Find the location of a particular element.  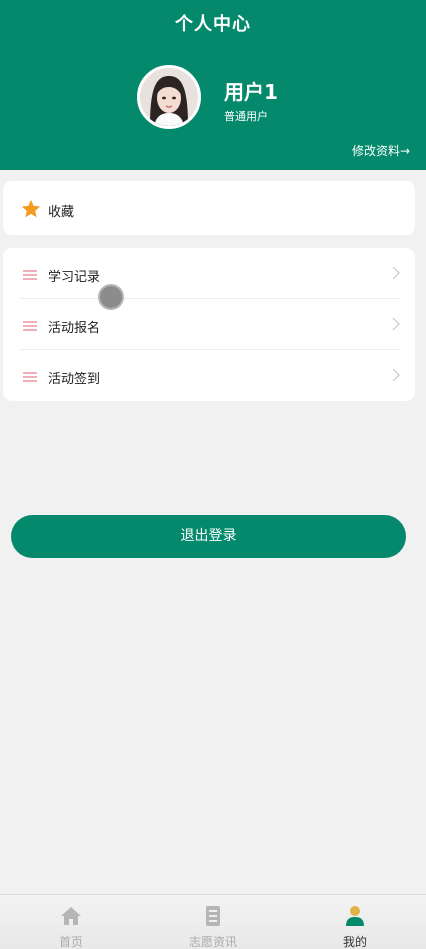

page-title: 个人中心 is located at coordinates (213, 24).